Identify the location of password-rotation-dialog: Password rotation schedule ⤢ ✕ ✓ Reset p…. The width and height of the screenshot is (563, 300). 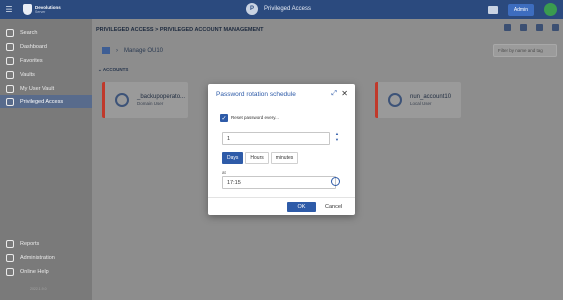
(281, 149).